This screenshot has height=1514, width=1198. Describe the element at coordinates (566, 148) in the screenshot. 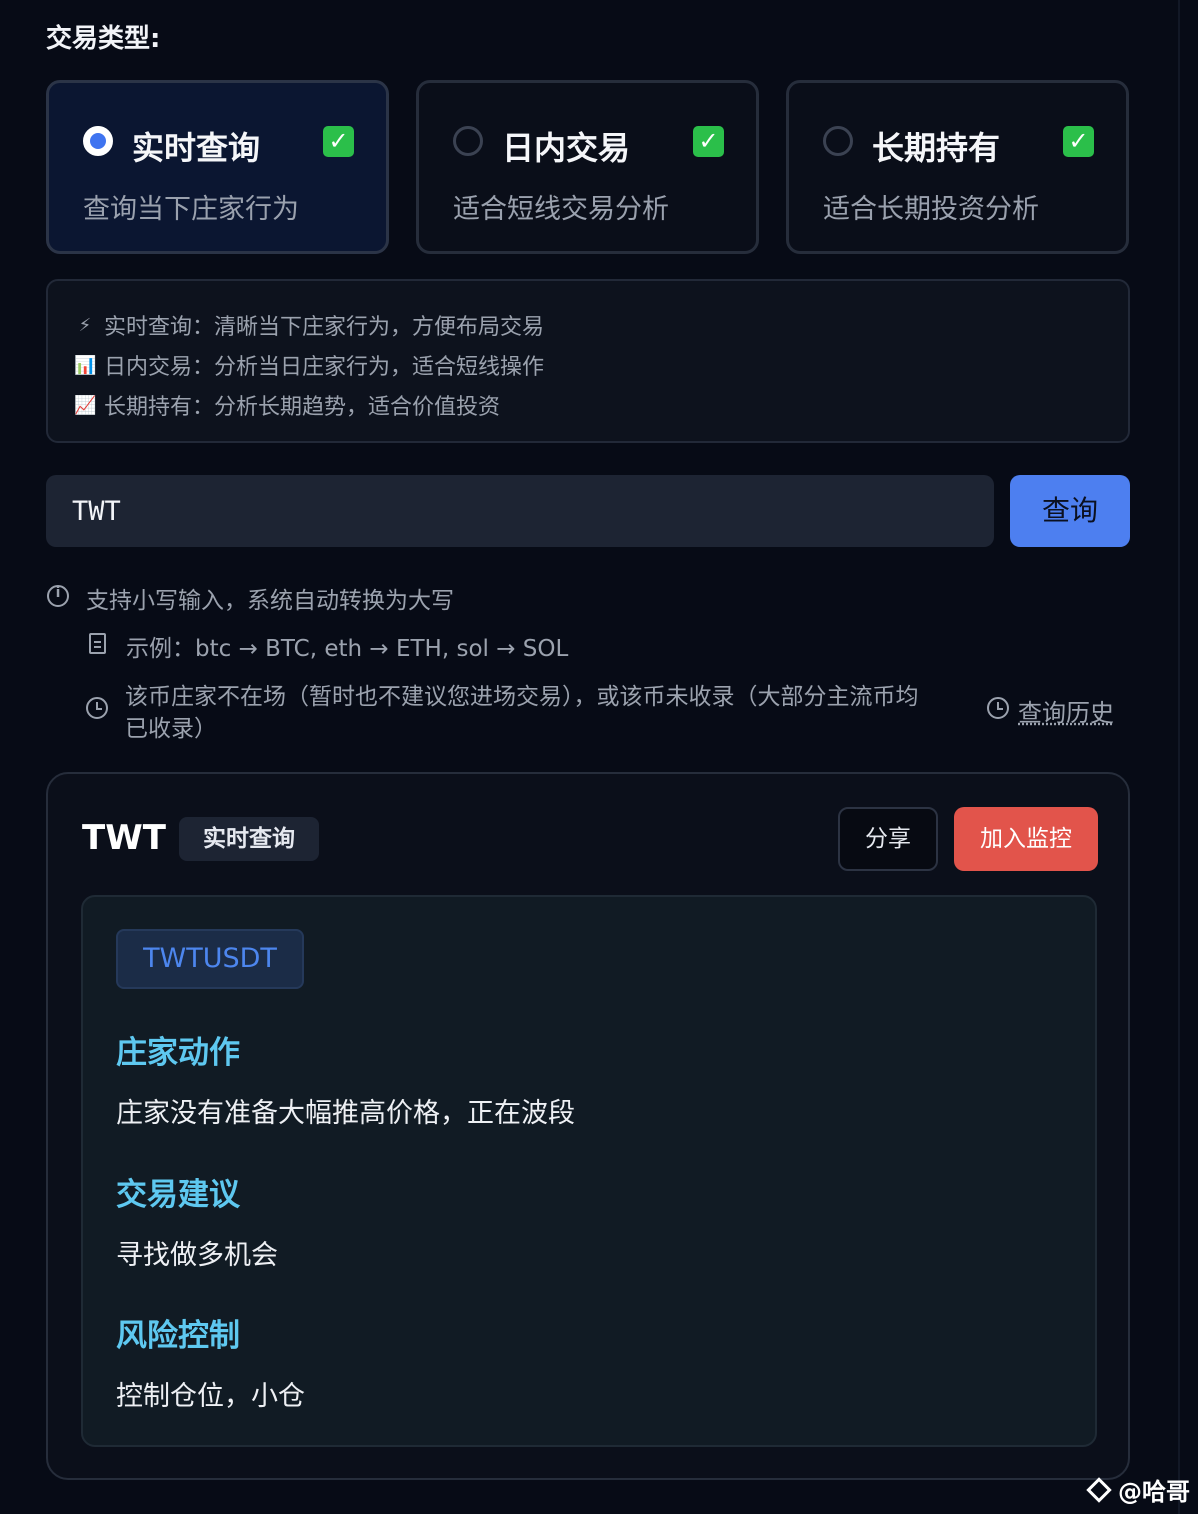

I see `trade-type-title: 日内交易` at that location.